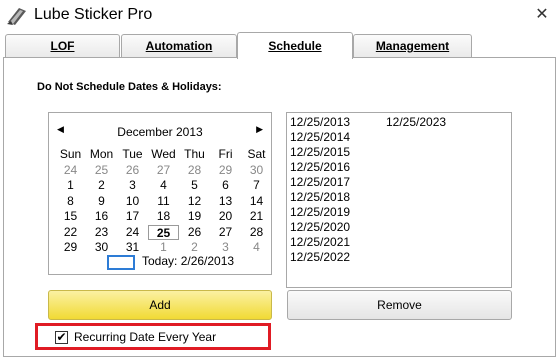 The width and height of the screenshot is (559, 357). Describe the element at coordinates (320, 152) in the screenshot. I see `date-list-item: 12/25/2015` at that location.